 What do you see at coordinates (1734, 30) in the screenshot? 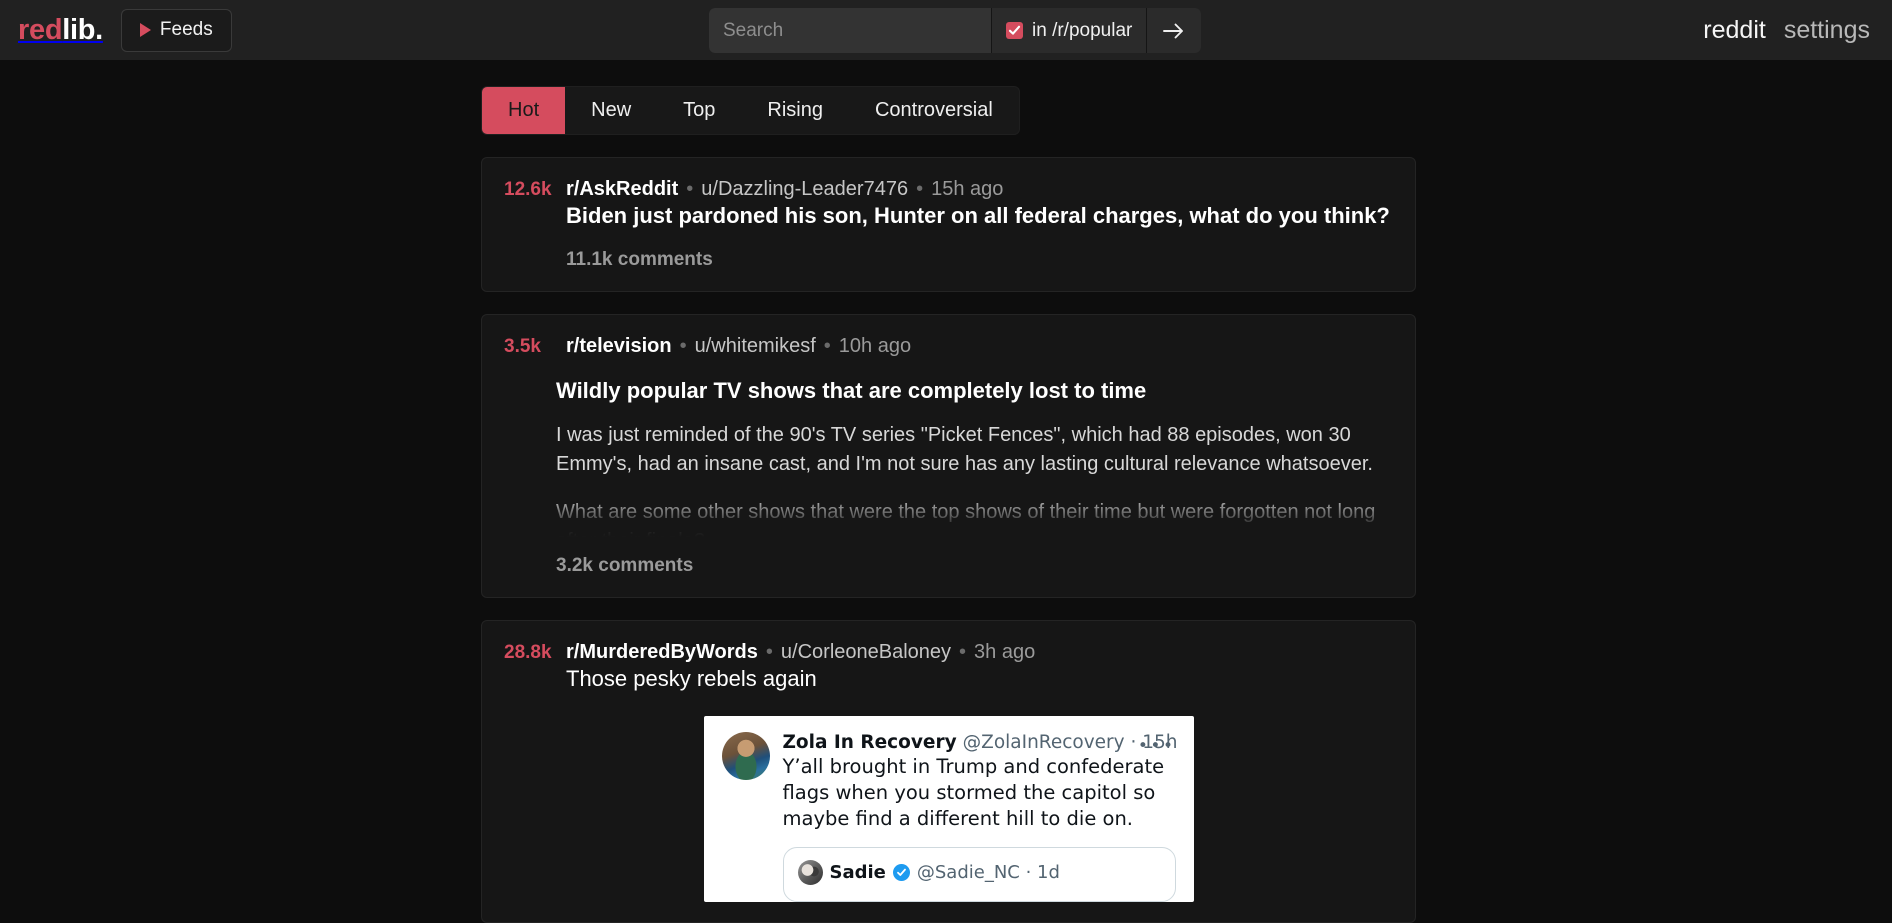
I see `reddit-link: reddit` at bounding box center [1734, 30].